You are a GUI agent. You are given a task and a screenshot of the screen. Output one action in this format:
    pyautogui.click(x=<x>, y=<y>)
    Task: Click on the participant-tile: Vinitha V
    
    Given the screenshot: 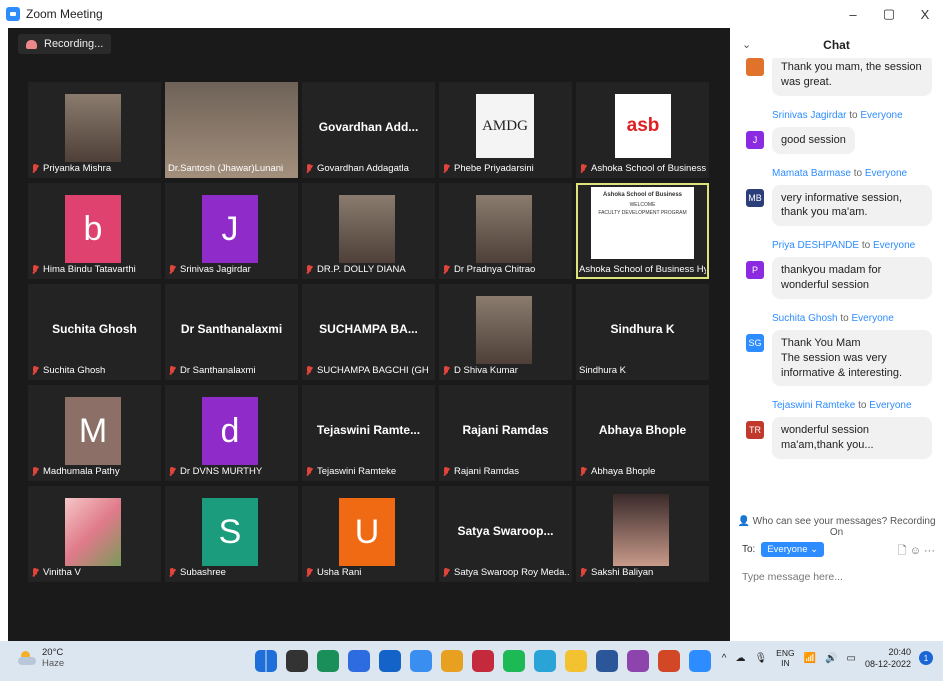 What is the action you would take?
    pyautogui.click(x=94, y=534)
    